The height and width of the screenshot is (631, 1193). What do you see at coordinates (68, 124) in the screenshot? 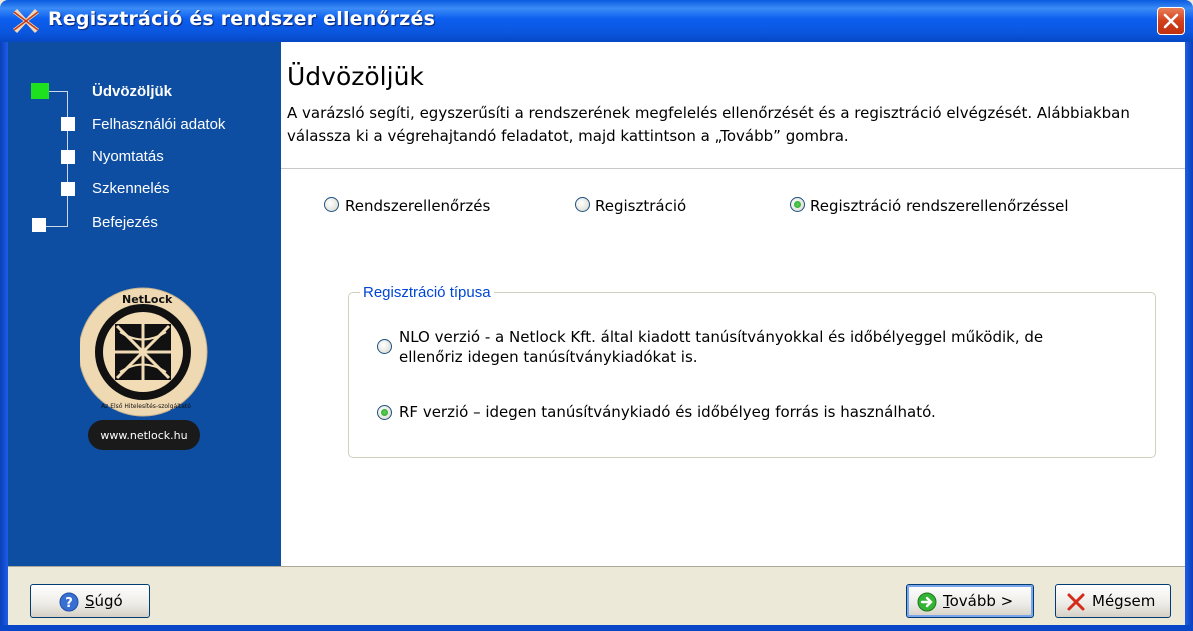
I see `step-marker-user-data` at bounding box center [68, 124].